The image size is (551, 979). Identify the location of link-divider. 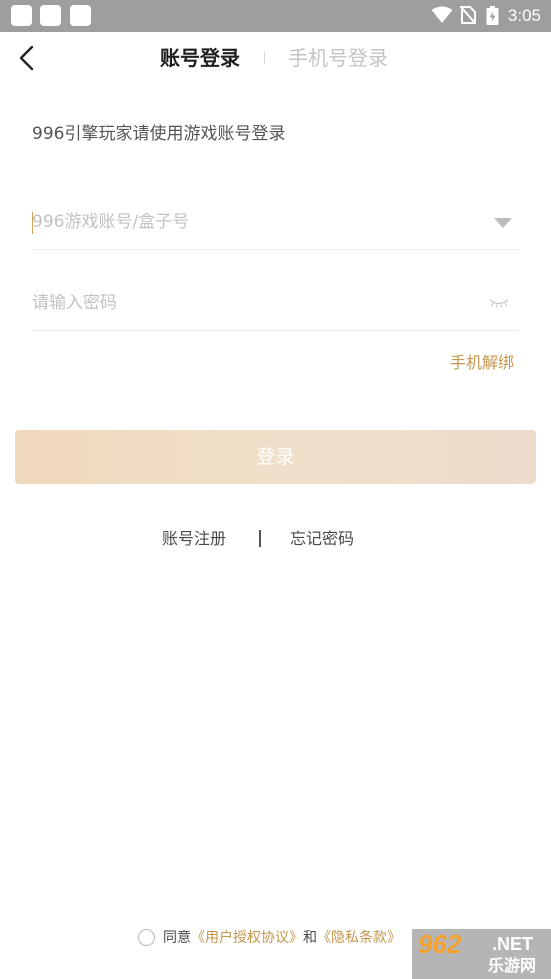
(260, 538).